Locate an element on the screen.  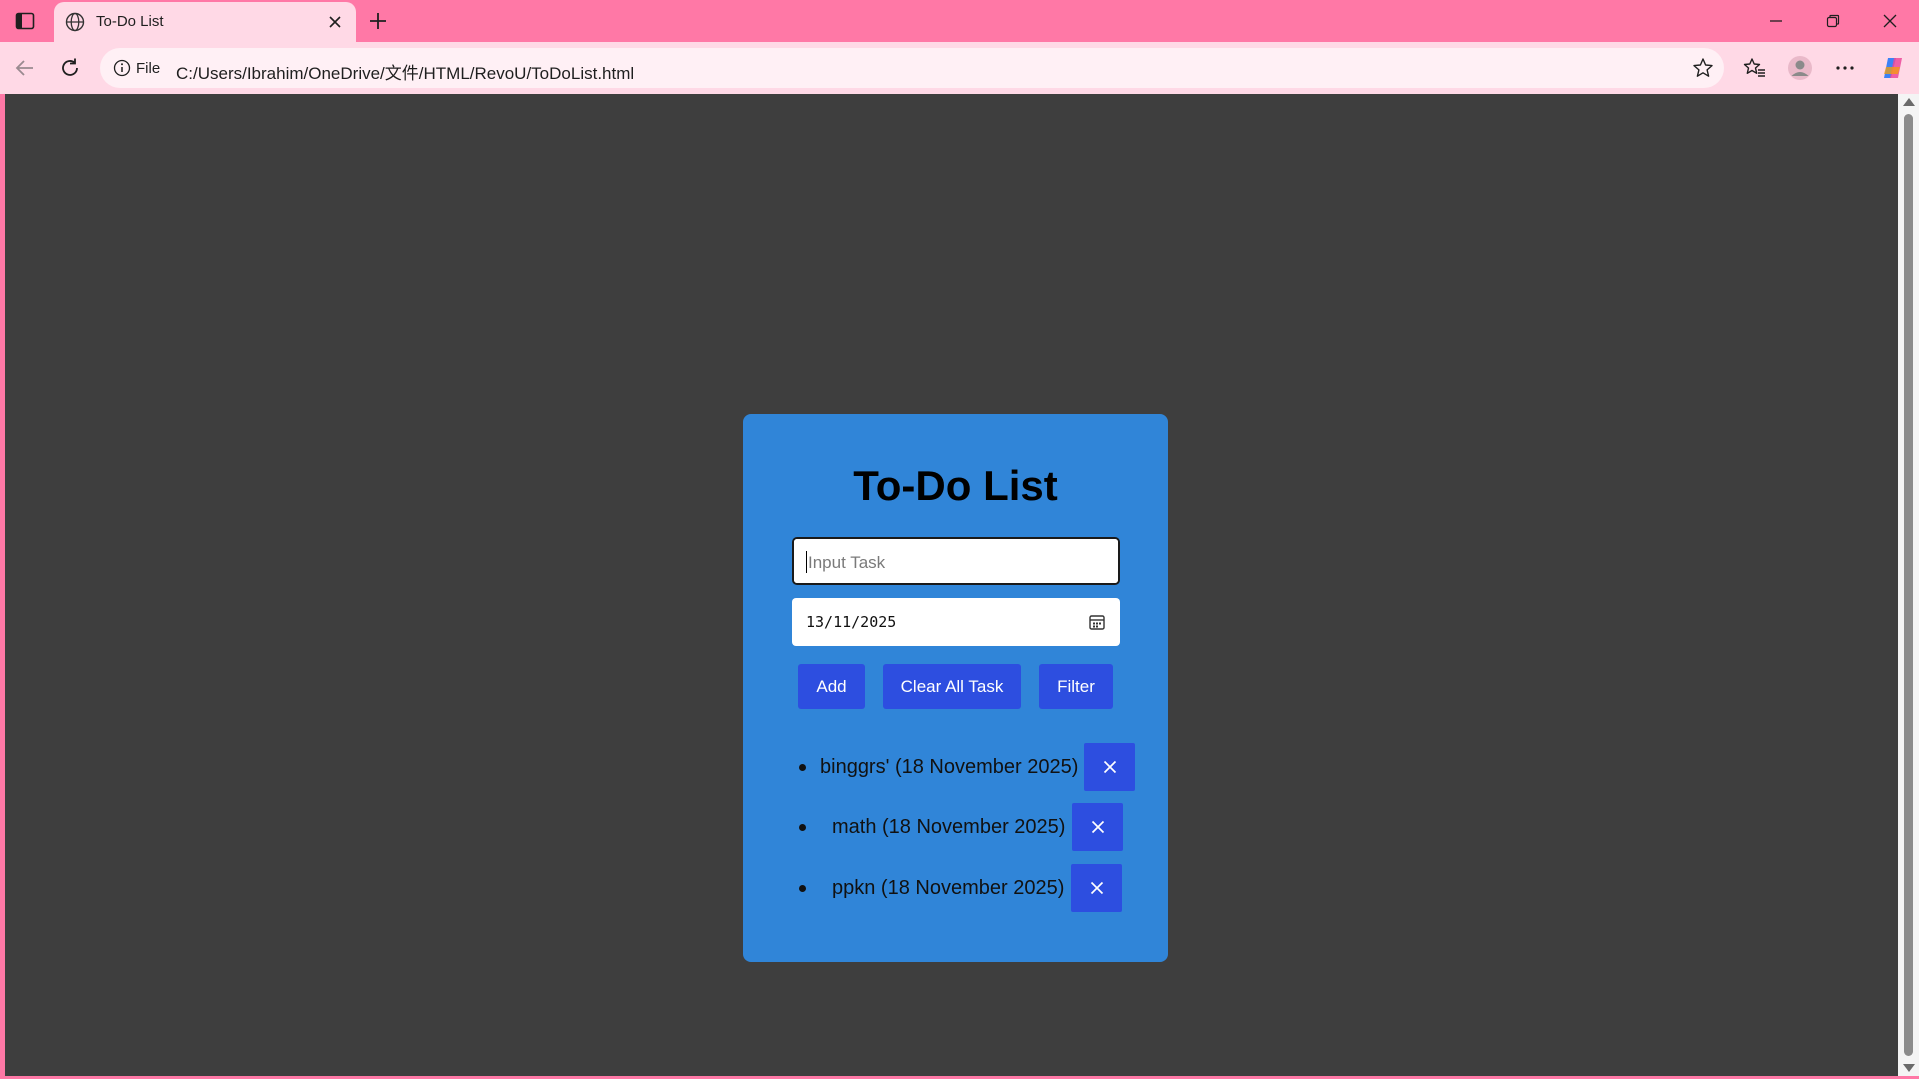
vertical-scrollbar is located at coordinates (1908, 585).